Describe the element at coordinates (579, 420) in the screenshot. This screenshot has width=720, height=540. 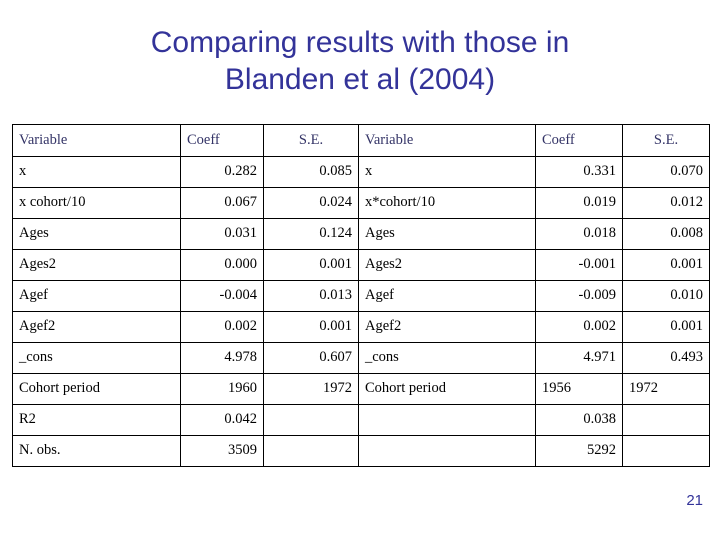
I see `cell-coeff-right: 0.038` at that location.